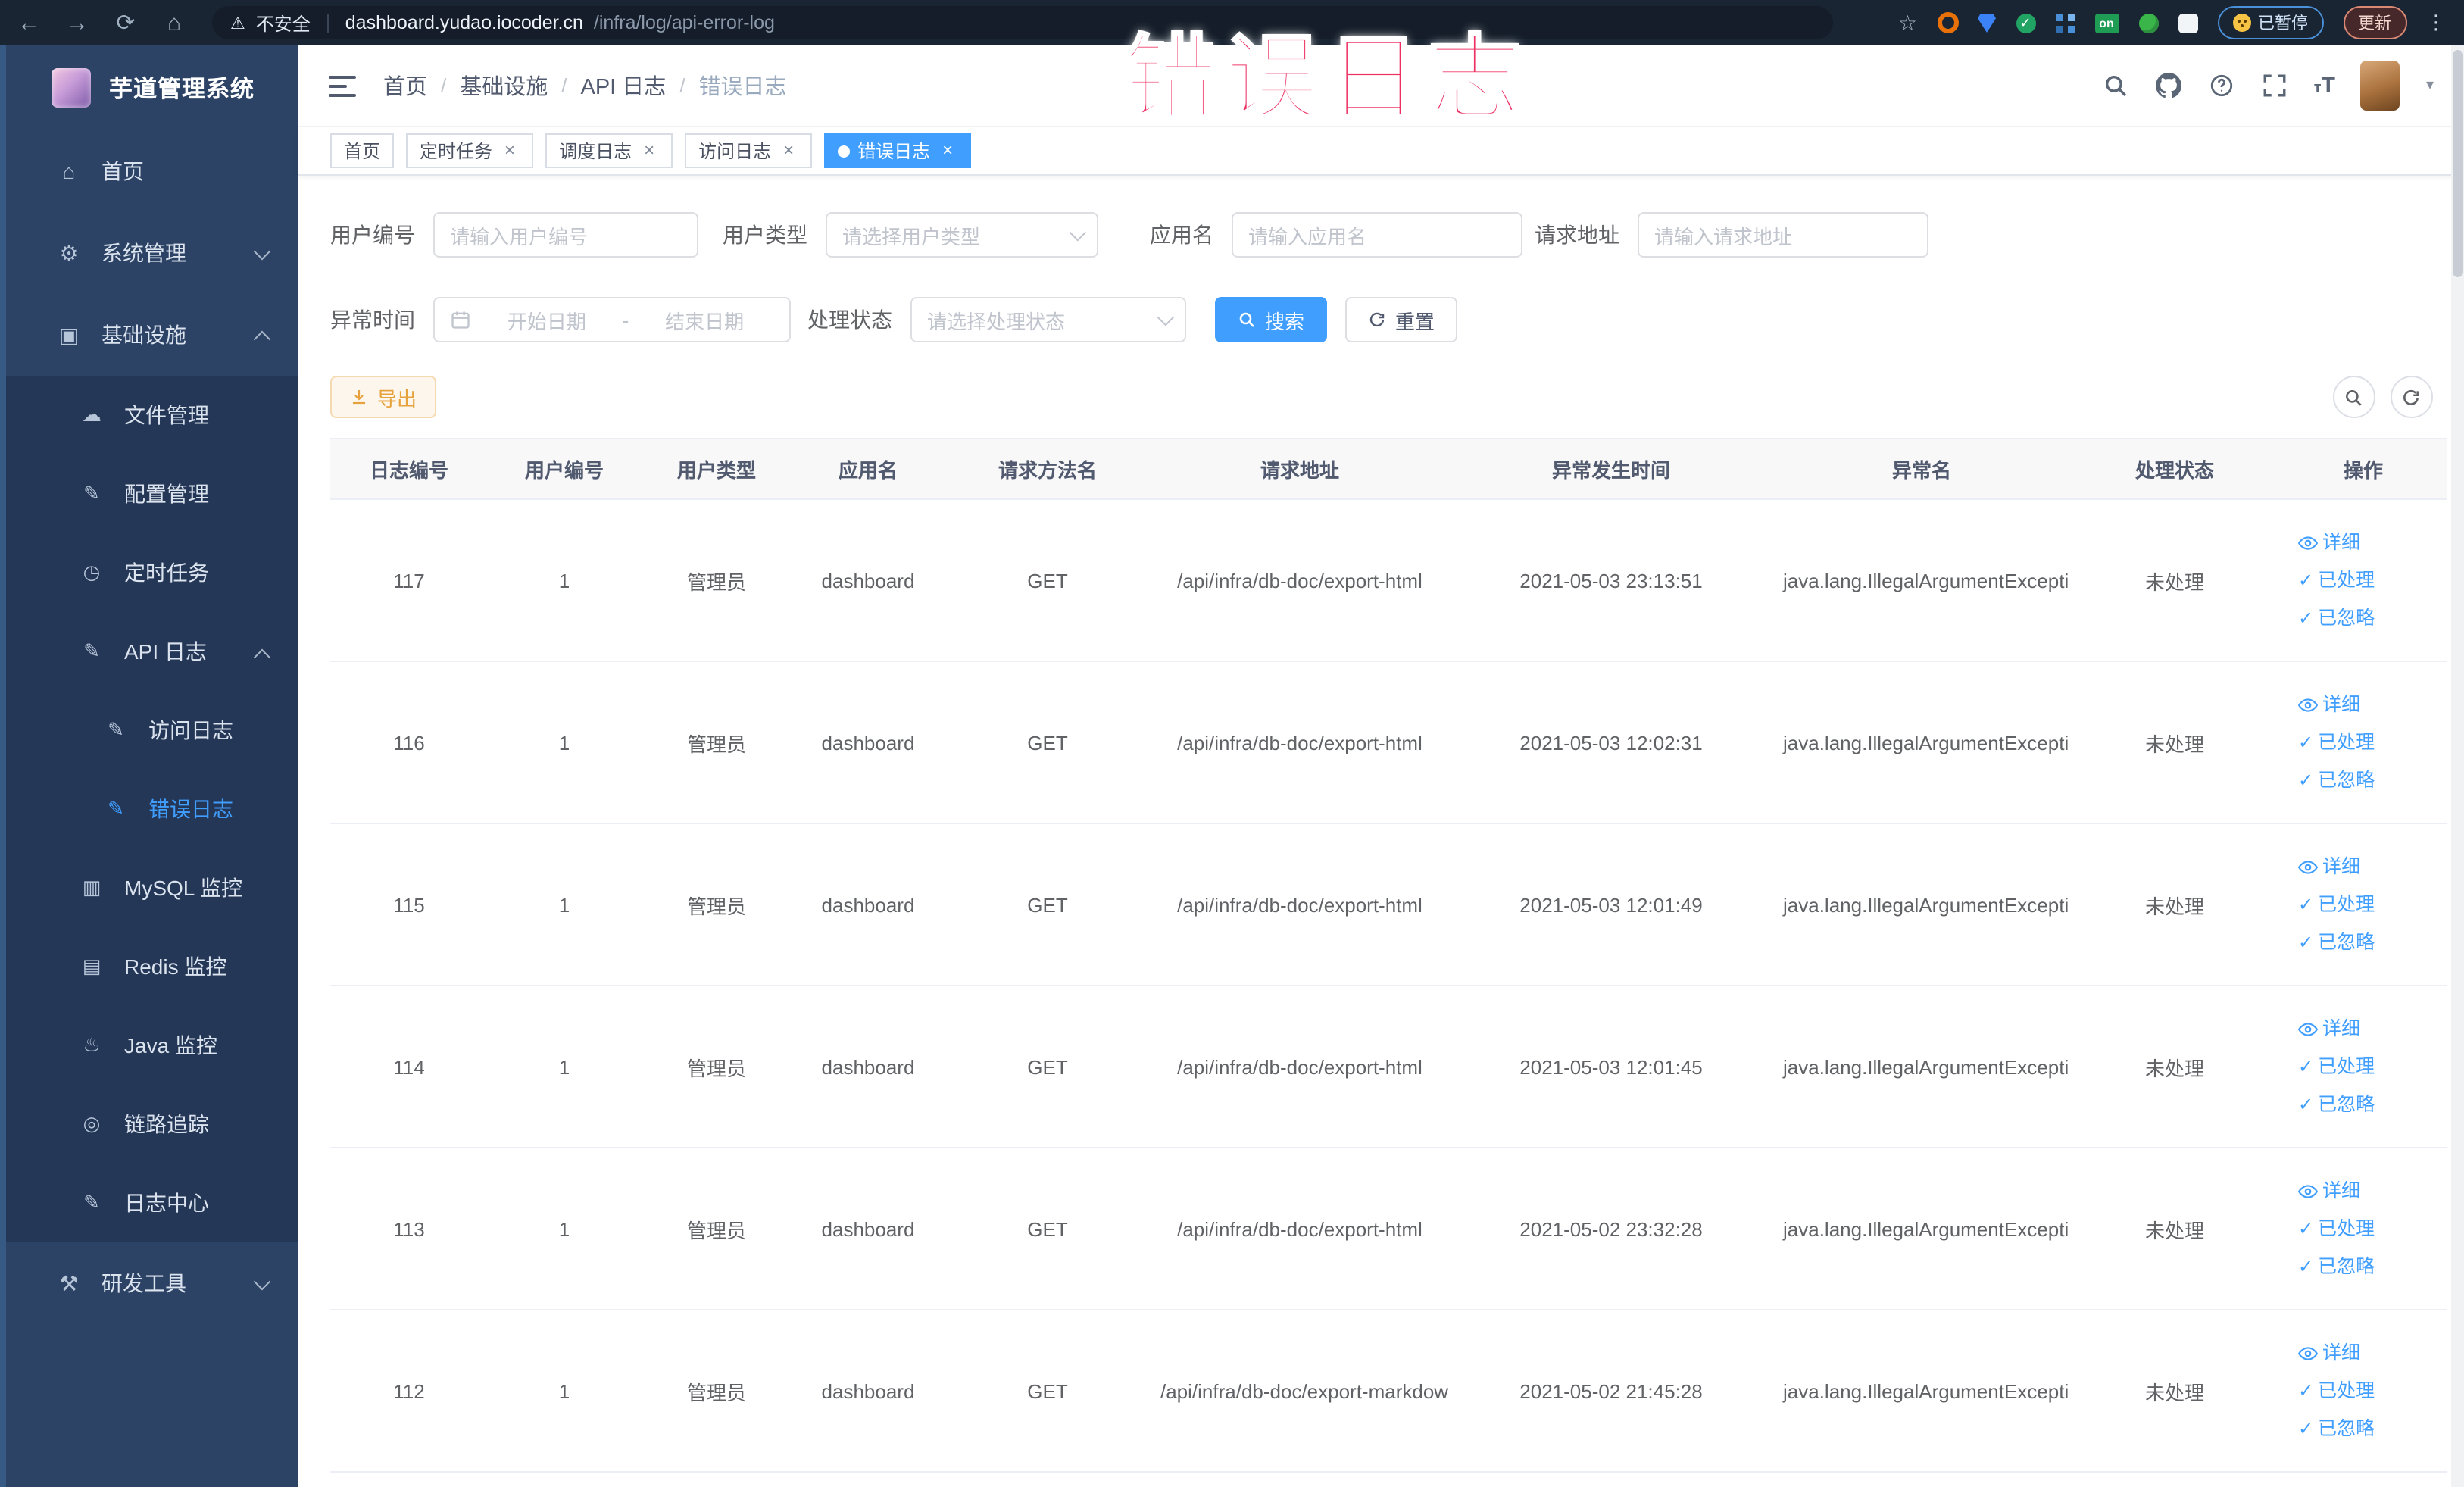  What do you see at coordinates (237, 23) in the screenshot?
I see `not-secure-warning-icon: ⚠` at bounding box center [237, 23].